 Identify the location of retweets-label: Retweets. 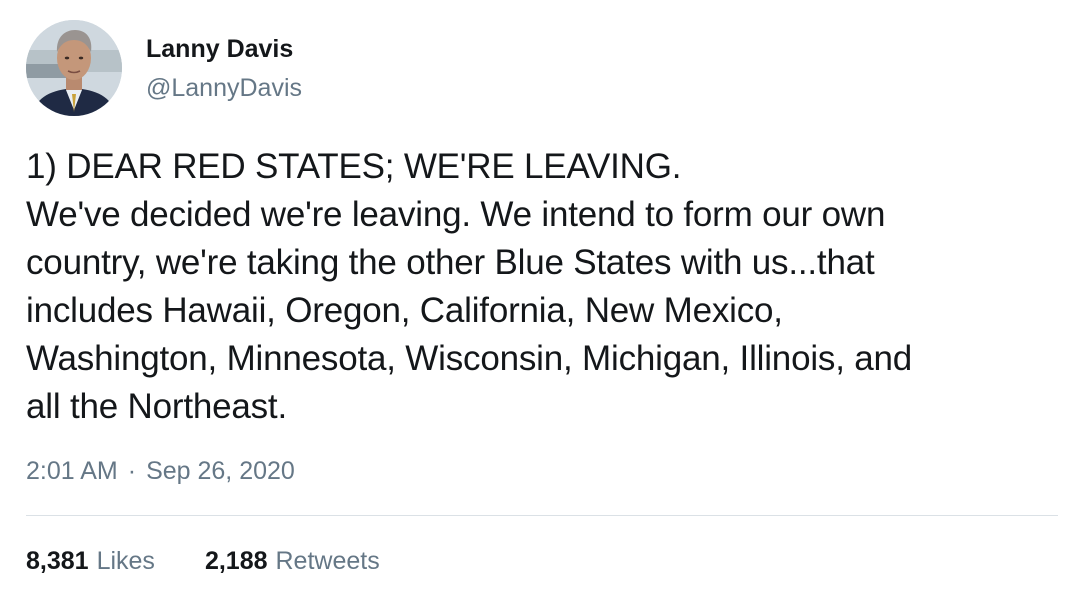
(327, 561).